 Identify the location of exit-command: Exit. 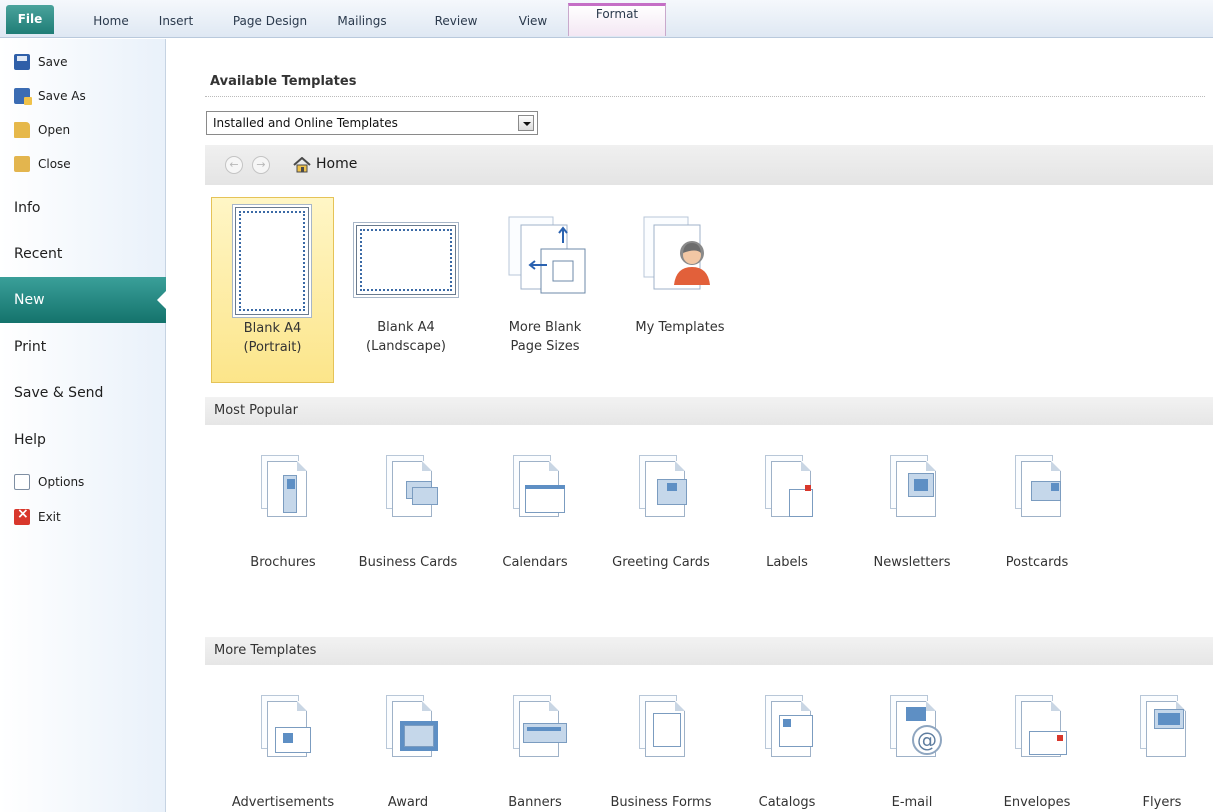
(37, 517).